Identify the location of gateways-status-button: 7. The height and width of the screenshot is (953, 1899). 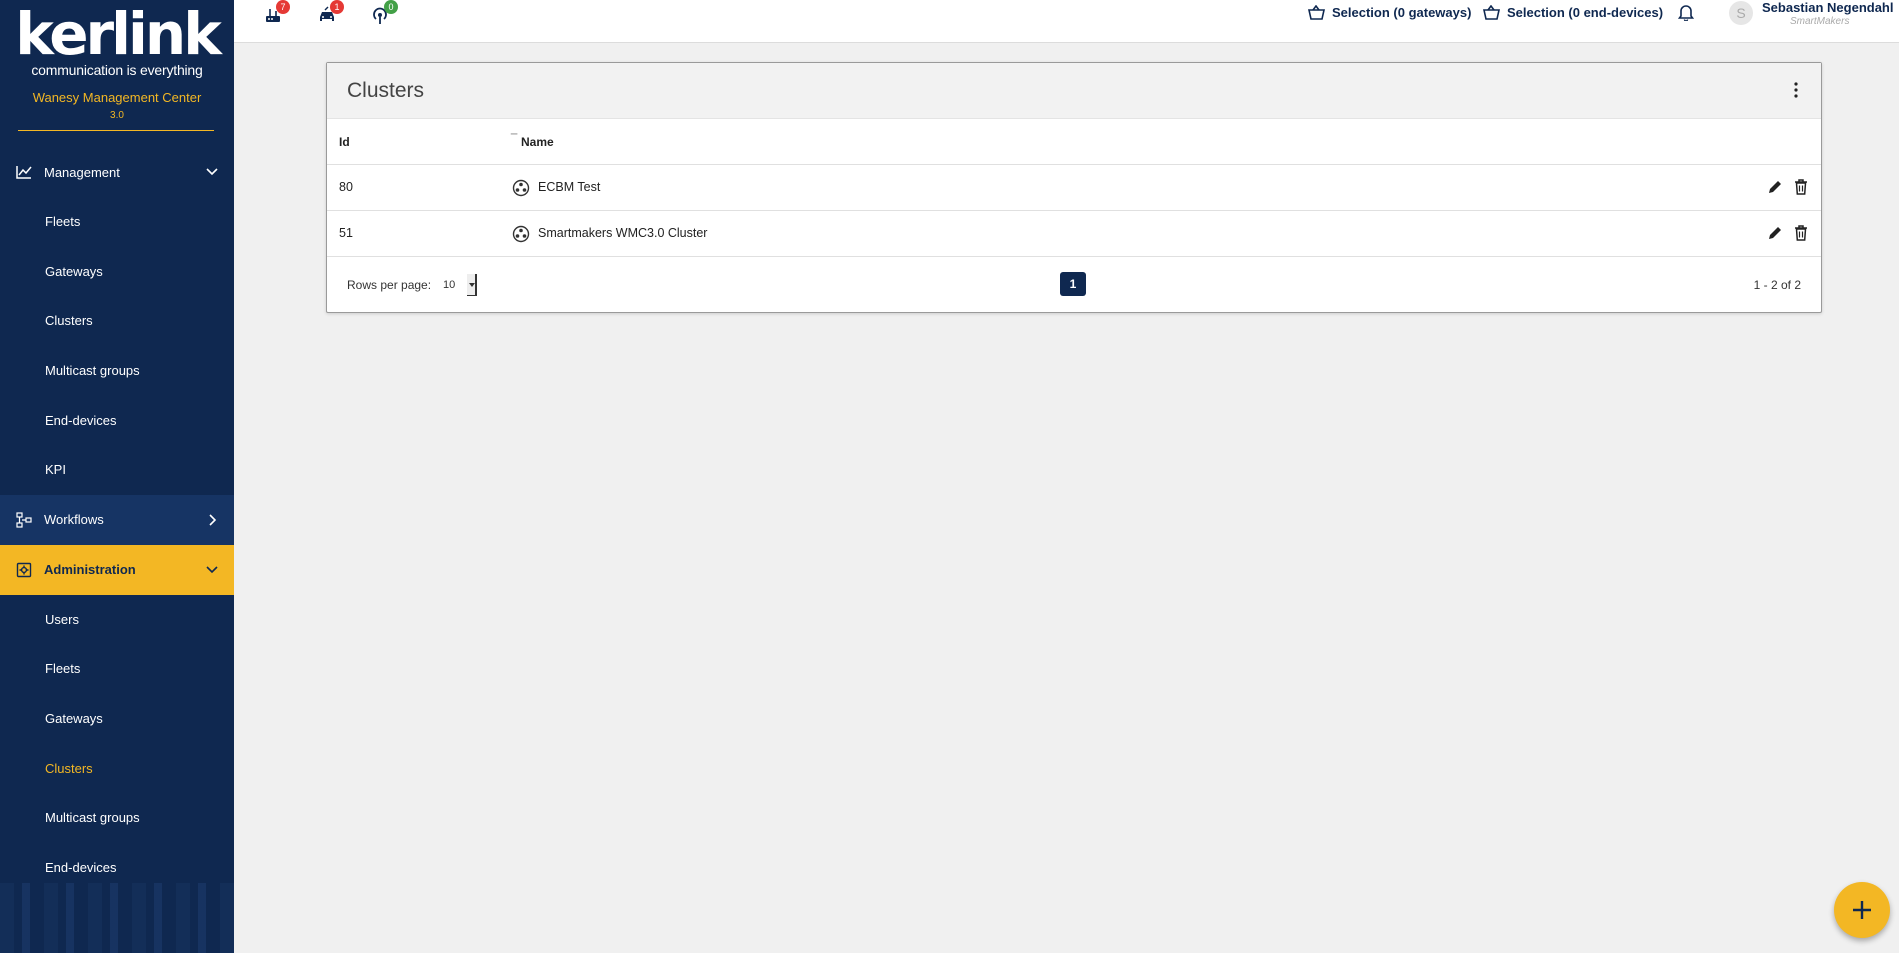
(277, 12).